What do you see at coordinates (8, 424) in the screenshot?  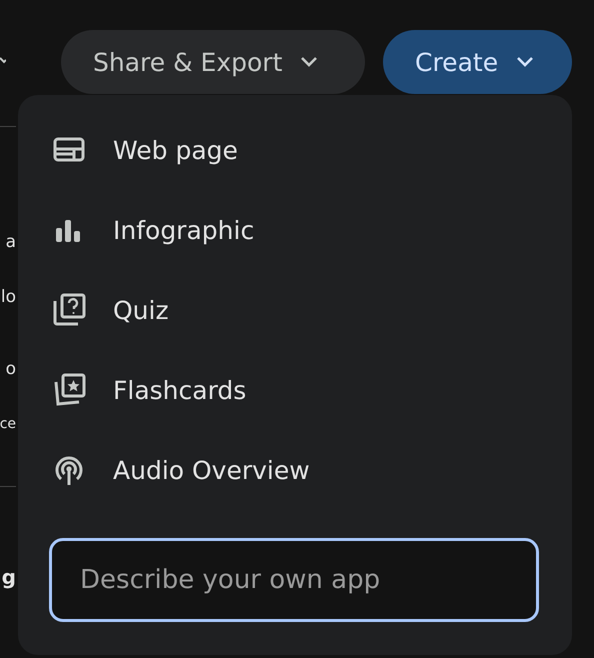 I see `text-fragment: ce` at bounding box center [8, 424].